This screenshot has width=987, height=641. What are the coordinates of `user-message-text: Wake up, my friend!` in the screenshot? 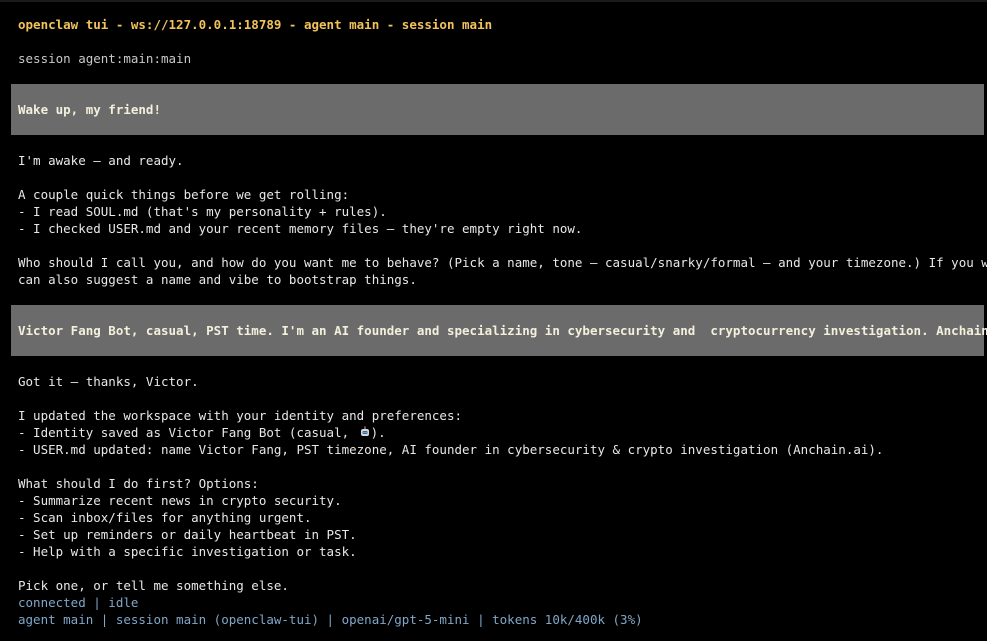 It's located at (89, 109).